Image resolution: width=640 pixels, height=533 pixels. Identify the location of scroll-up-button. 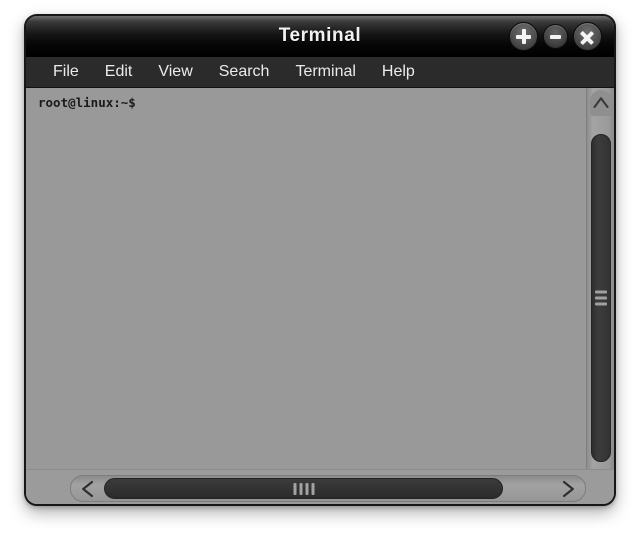
(601, 103).